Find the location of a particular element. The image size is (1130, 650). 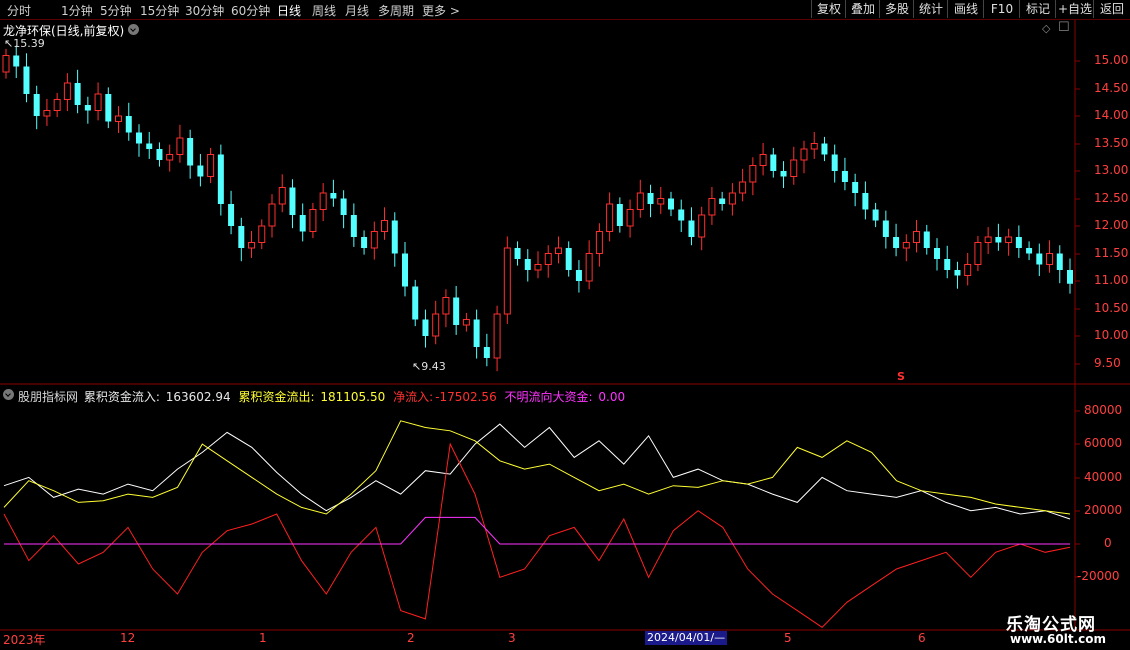

tab-multi-period: 多周期 is located at coordinates (396, 10).